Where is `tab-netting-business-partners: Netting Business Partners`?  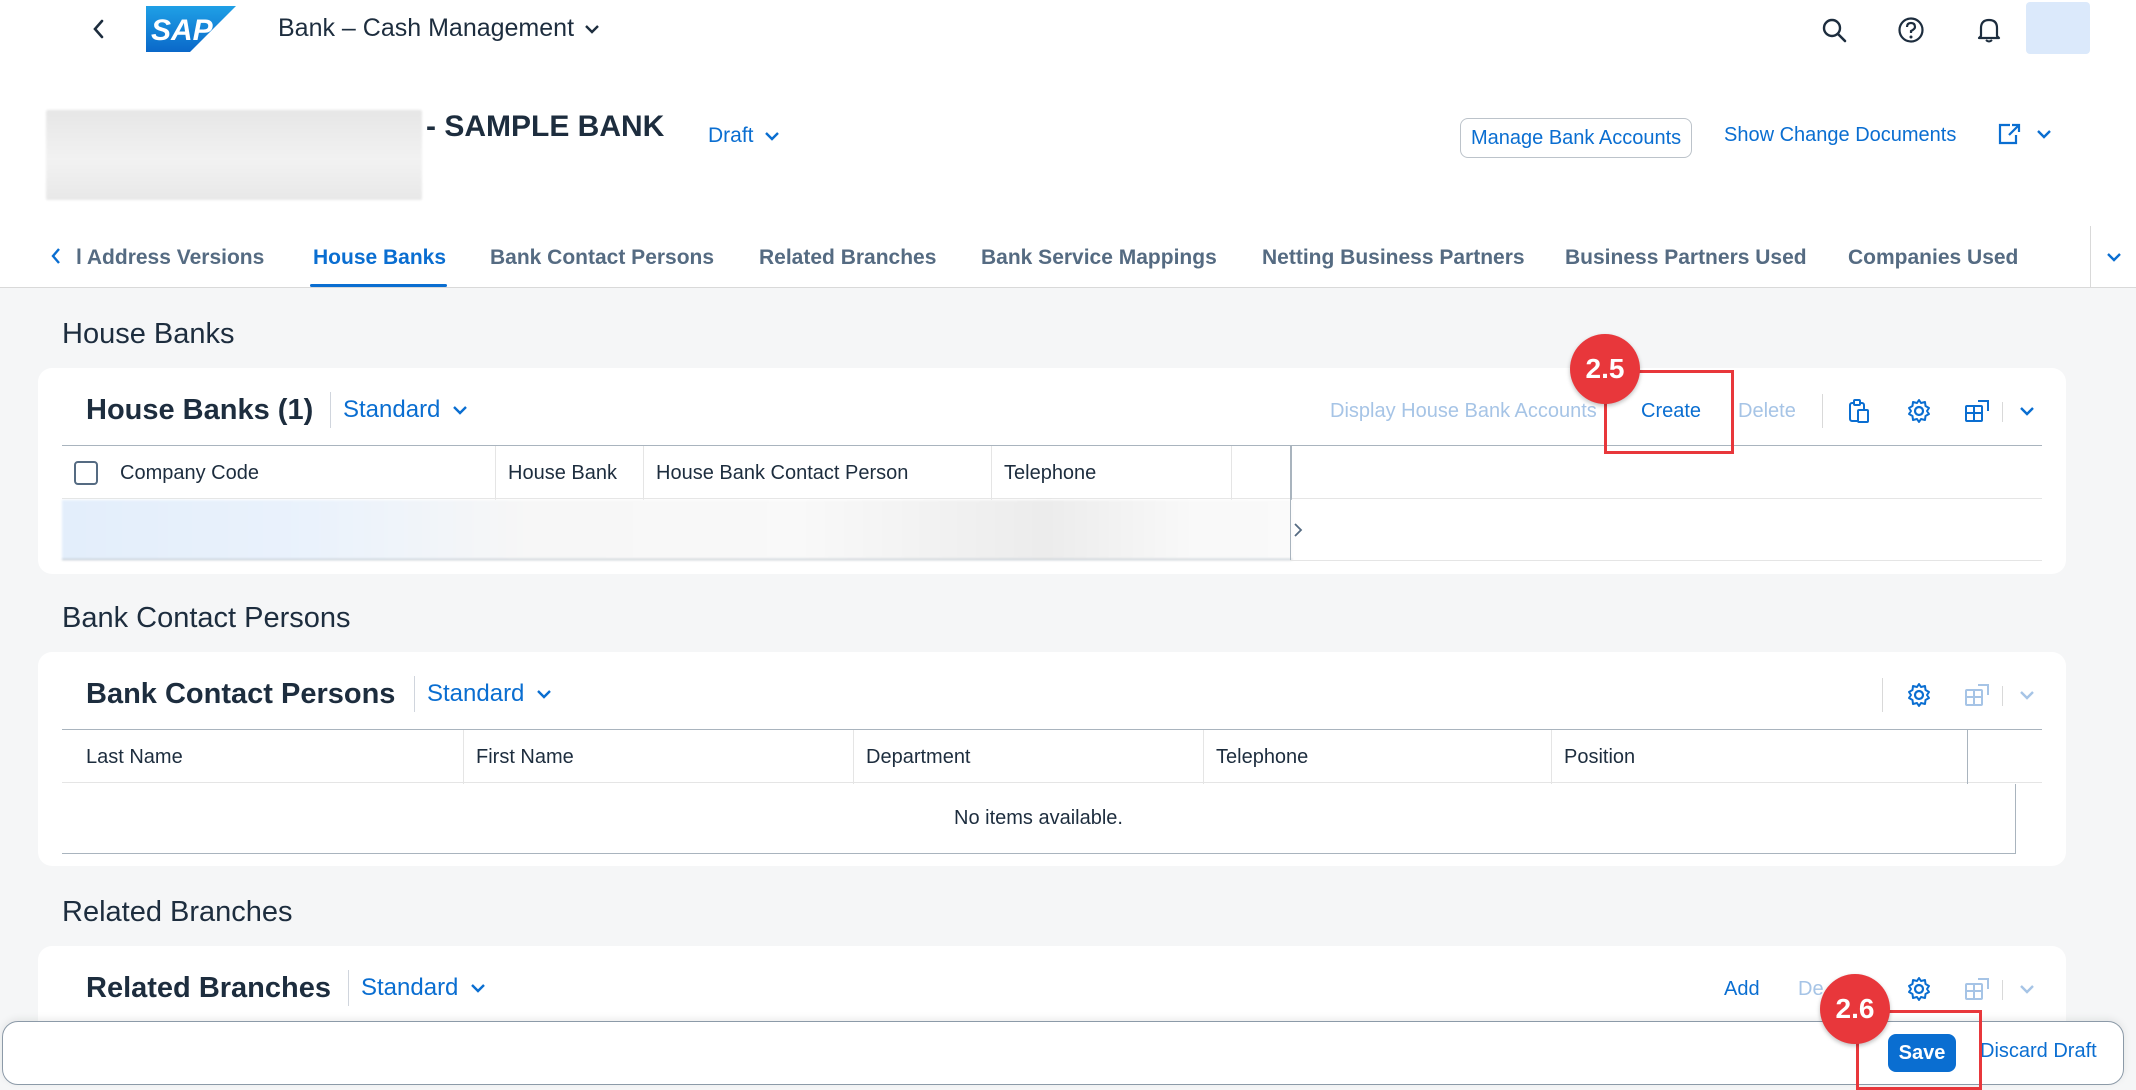
tab-netting-business-partners: Netting Business Partners is located at coordinates (1393, 258).